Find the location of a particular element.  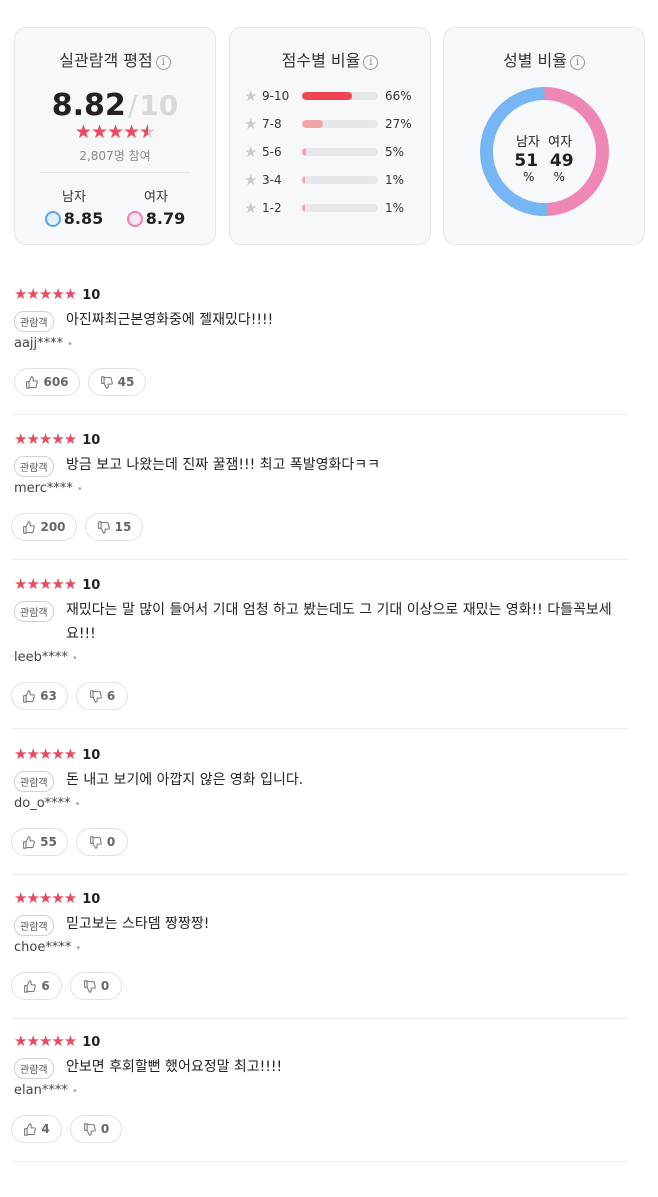

user-id: elan**** is located at coordinates (41, 1090).